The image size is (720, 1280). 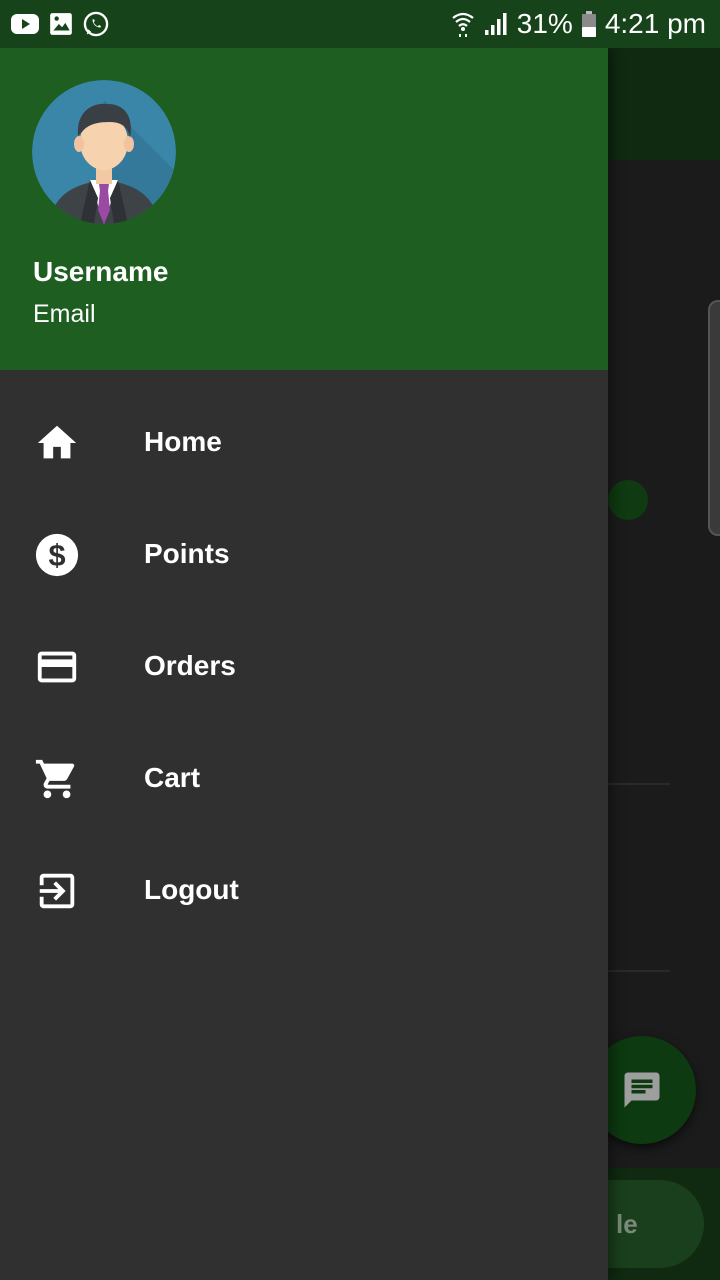 I want to click on signal-icon, so click(x=495, y=24).